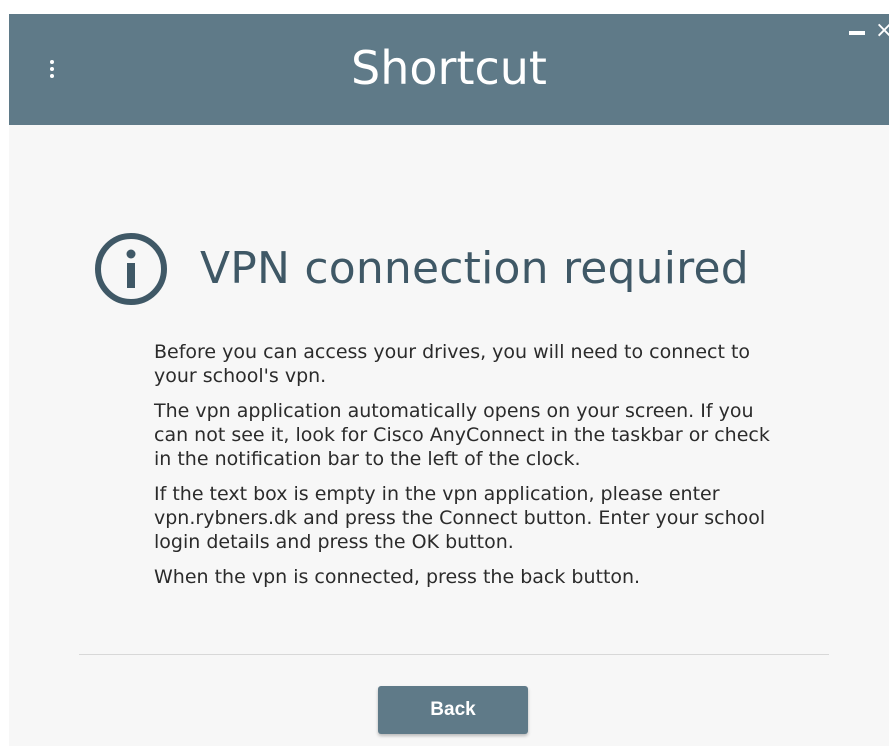  Describe the element at coordinates (869, 31) in the screenshot. I see `window-controls: ×` at that location.